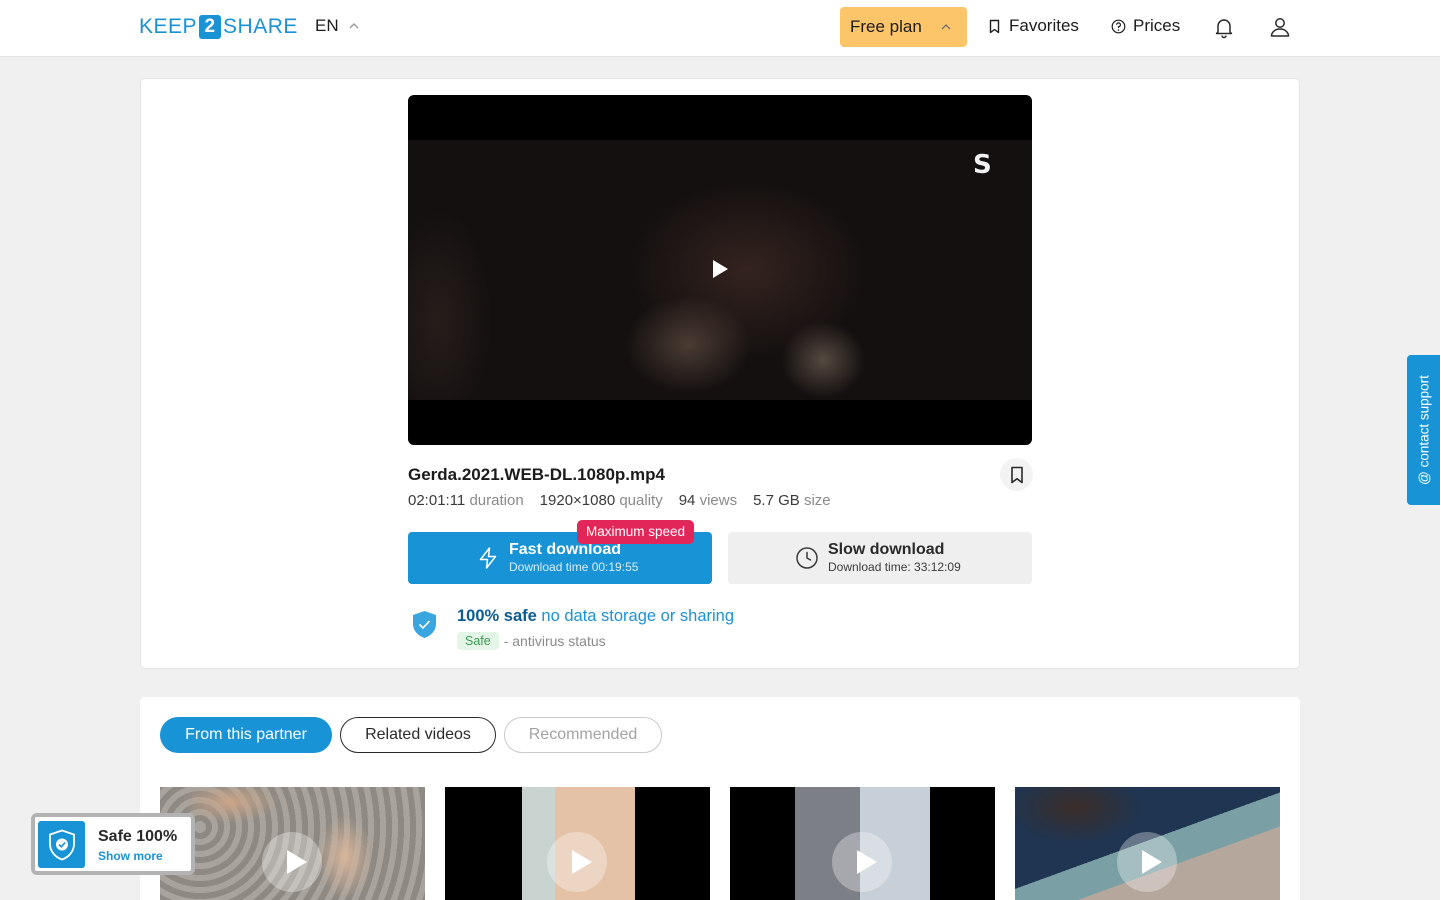 The image size is (1440, 900). What do you see at coordinates (246, 735) in the screenshot?
I see `tab-from-this-partner: From this partner` at bounding box center [246, 735].